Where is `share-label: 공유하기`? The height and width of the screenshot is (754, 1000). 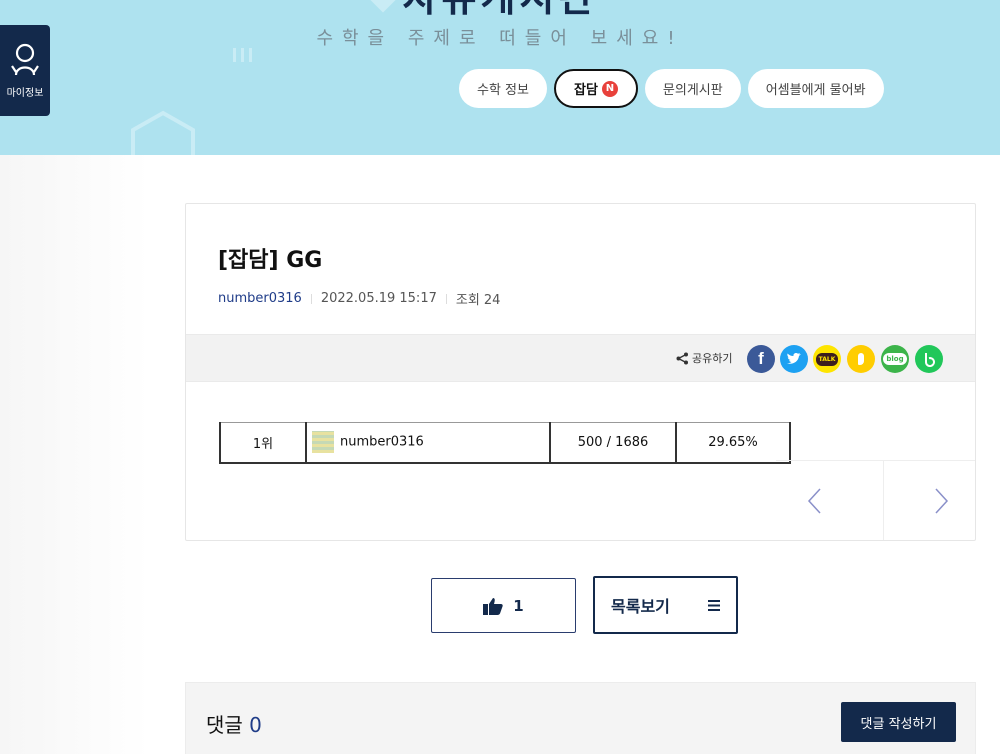 share-label: 공유하기 is located at coordinates (712, 358).